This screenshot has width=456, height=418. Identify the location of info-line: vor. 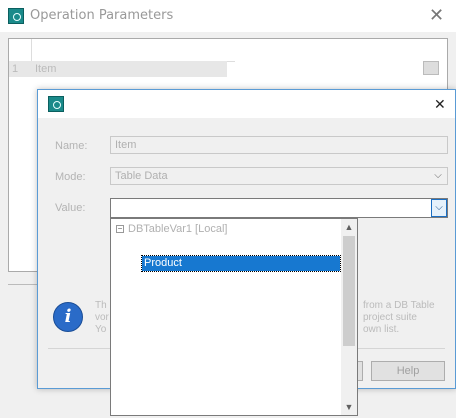
(102, 317).